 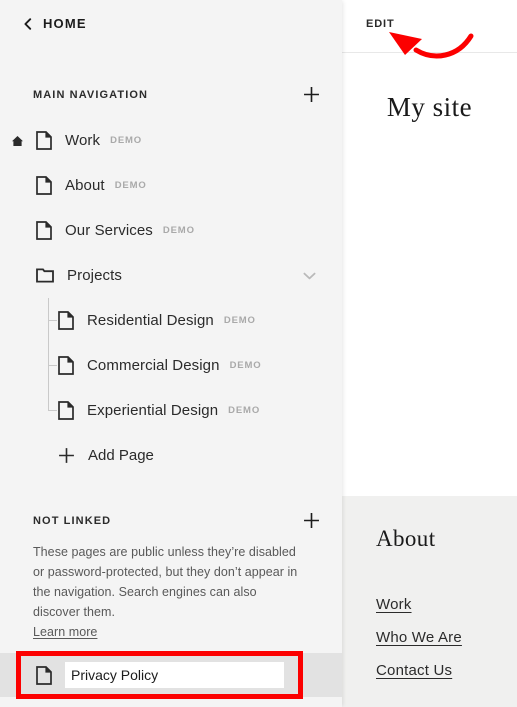 What do you see at coordinates (174, 675) in the screenshot?
I see `page-name-input` at bounding box center [174, 675].